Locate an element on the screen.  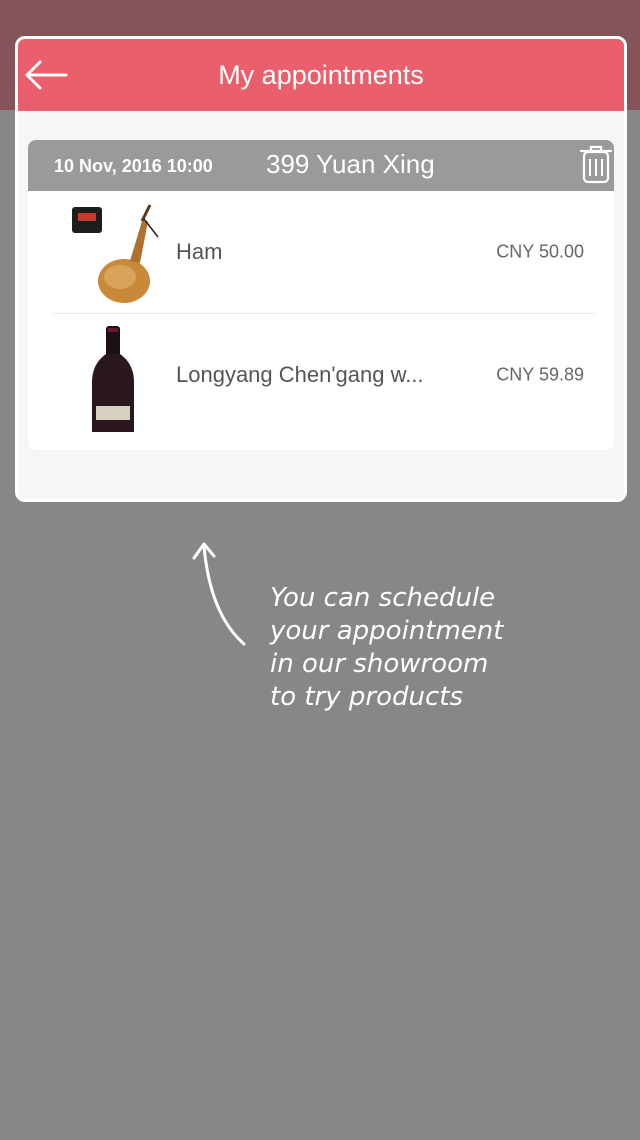
trash-icon is located at coordinates (596, 164).